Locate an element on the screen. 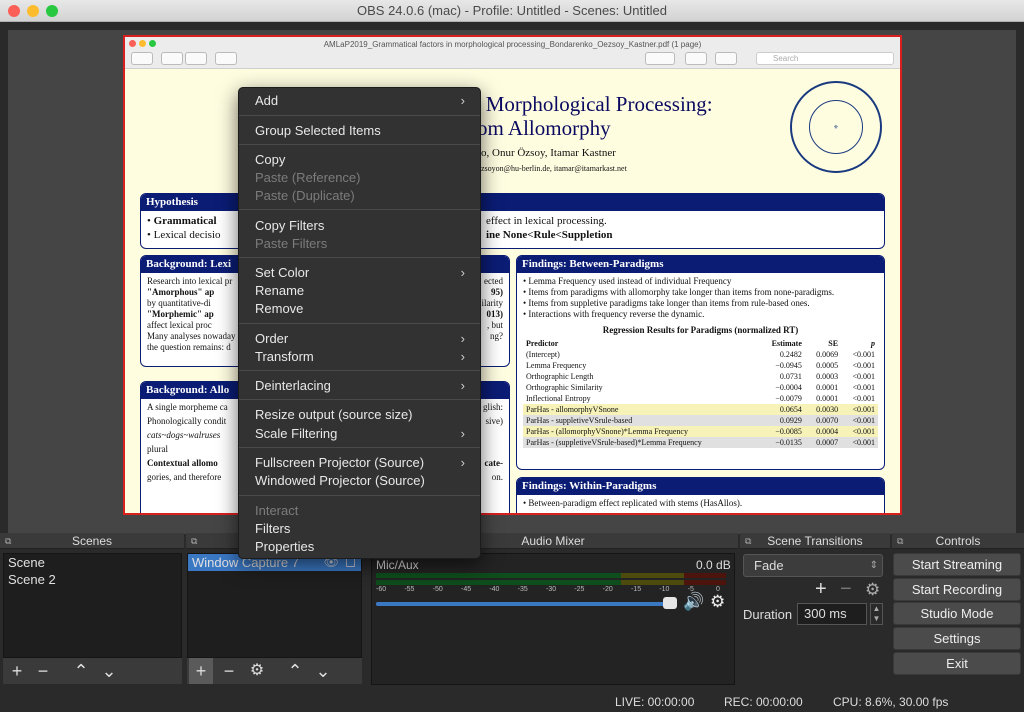  menu-item-deinterlacing: Deinterlacing › is located at coordinates (360, 386).